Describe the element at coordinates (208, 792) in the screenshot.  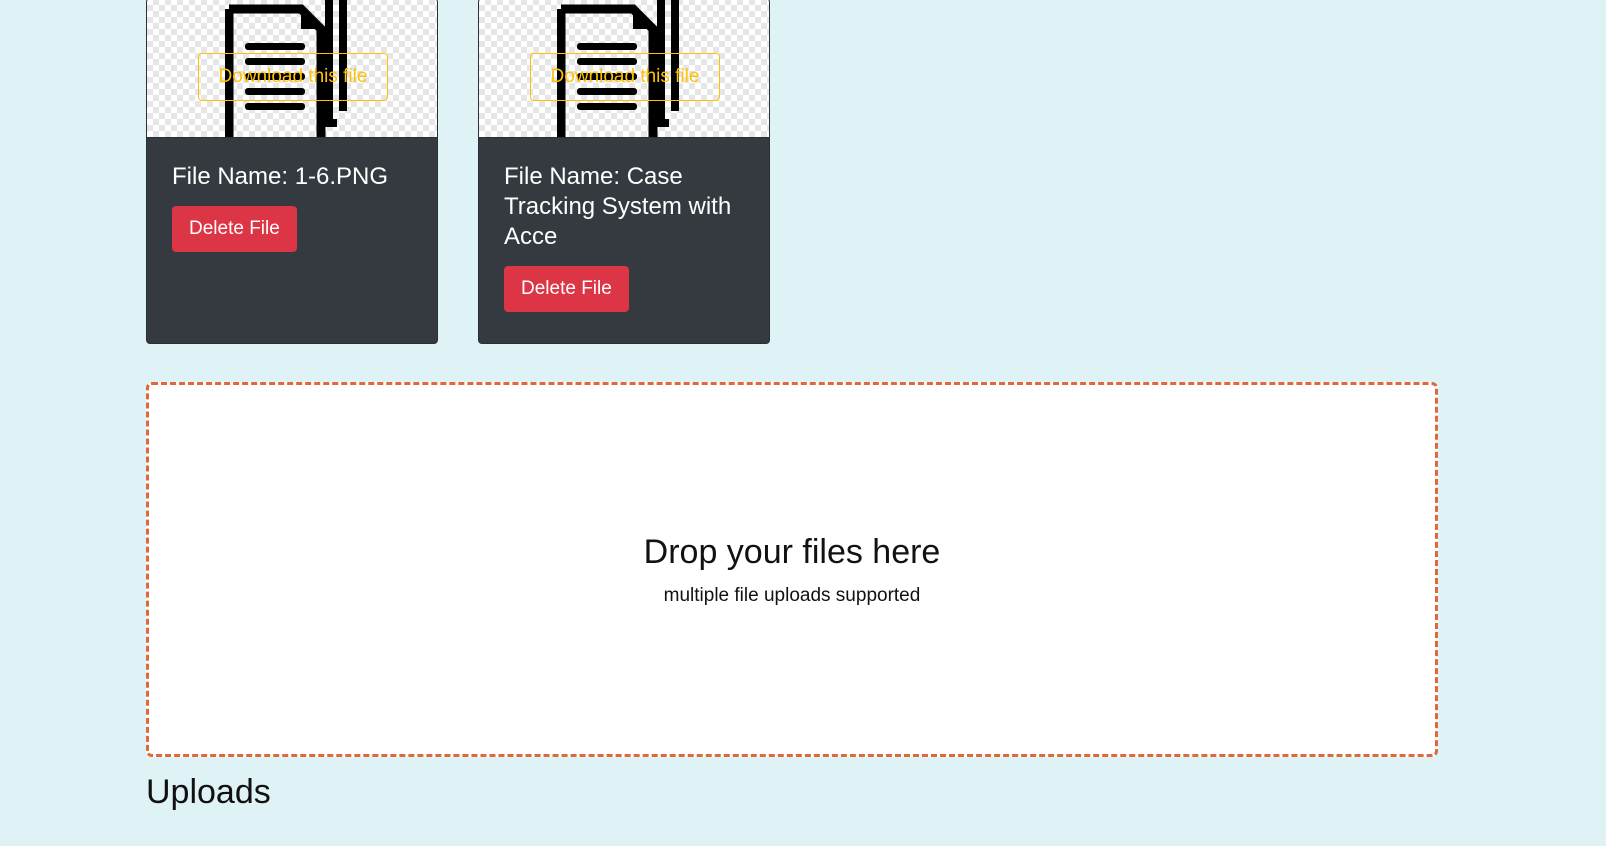
I see `uploads-heading: Uploads` at that location.